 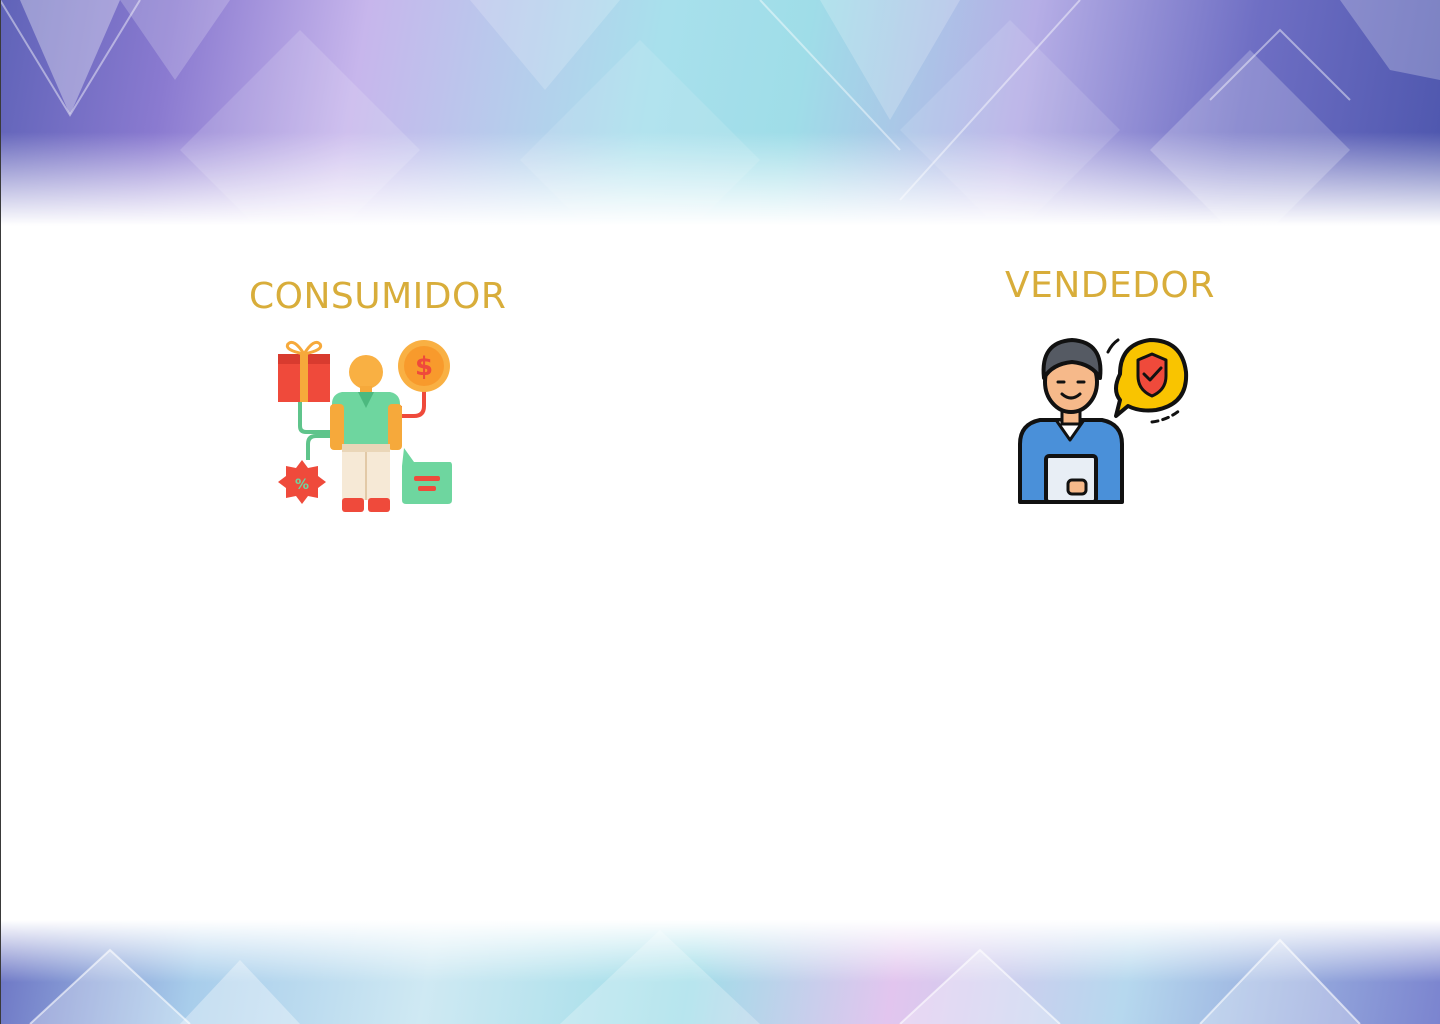 I want to click on bottom-decorative-band, so click(x=720, y=972).